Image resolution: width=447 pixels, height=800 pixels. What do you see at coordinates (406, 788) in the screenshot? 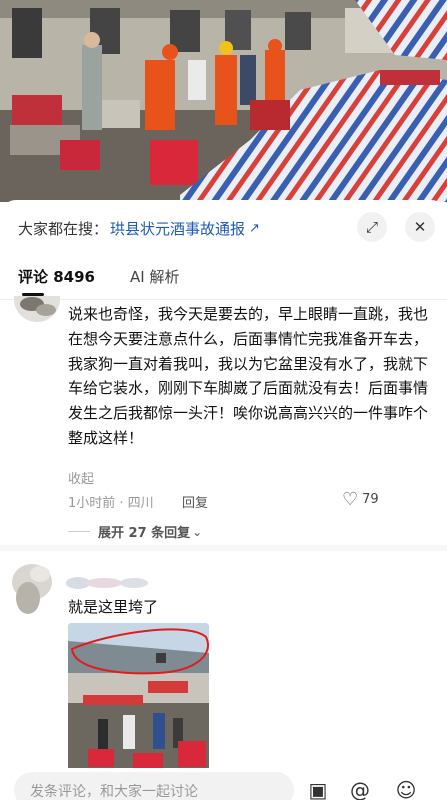
I see `emoji-icon: ☺` at bounding box center [406, 788].